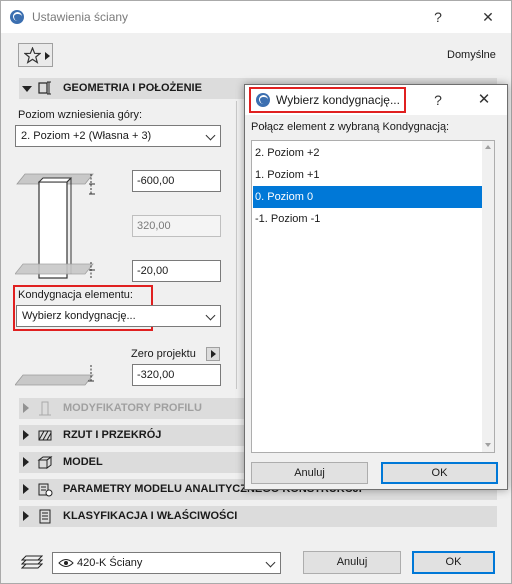 The width and height of the screenshot is (512, 584). I want to click on dialog-close-button: ✕, so click(484, 100).